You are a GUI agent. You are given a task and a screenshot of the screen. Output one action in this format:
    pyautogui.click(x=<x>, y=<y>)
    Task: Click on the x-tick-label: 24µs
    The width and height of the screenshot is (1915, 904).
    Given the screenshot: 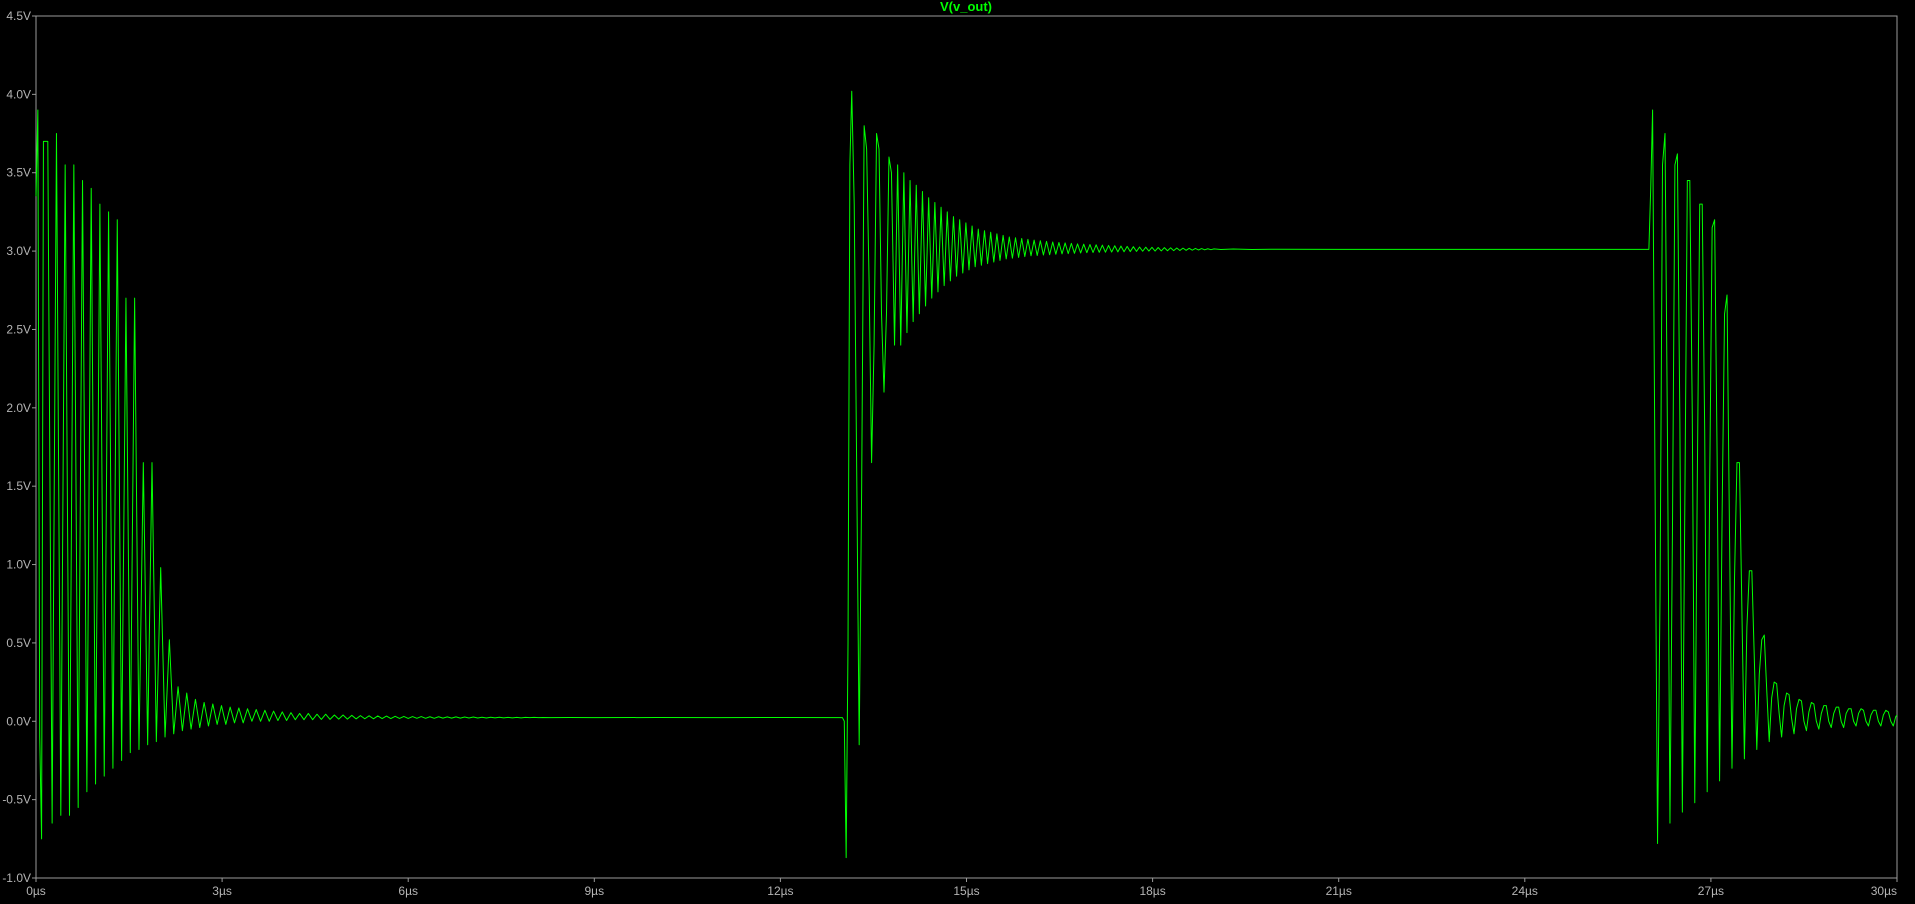 What is the action you would take?
    pyautogui.click(x=1525, y=891)
    